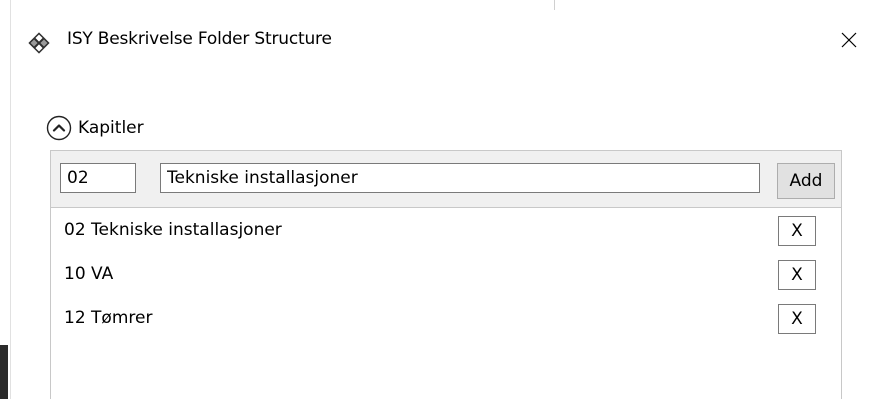  Describe the element at coordinates (98, 178) in the screenshot. I see `chapter-number-input` at that location.